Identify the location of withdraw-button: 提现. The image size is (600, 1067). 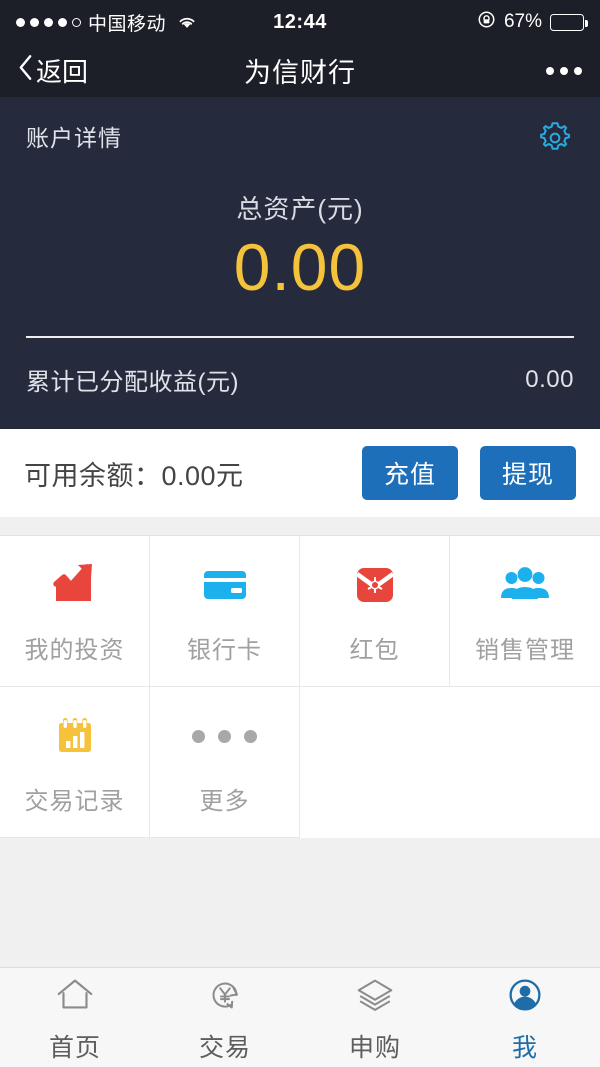
(527, 473).